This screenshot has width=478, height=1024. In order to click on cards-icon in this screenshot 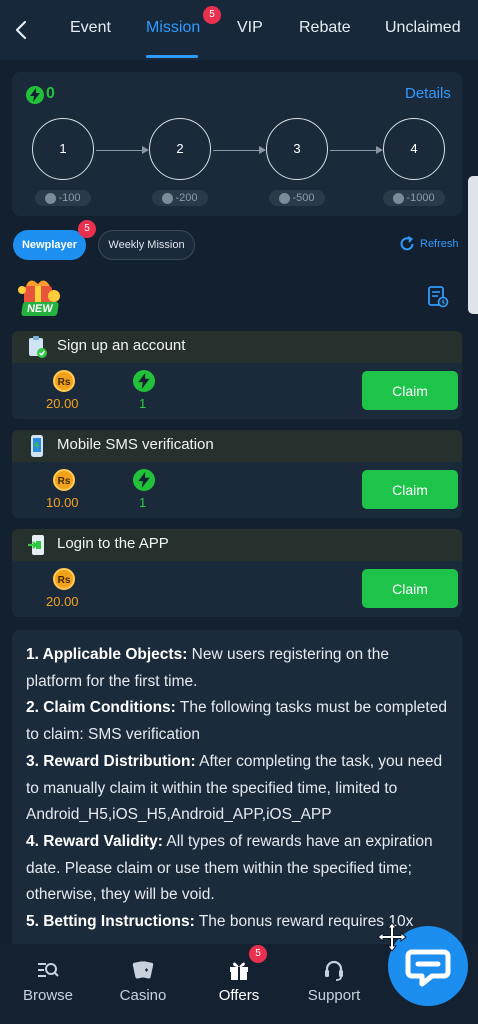, I will do `click(143, 970)`.